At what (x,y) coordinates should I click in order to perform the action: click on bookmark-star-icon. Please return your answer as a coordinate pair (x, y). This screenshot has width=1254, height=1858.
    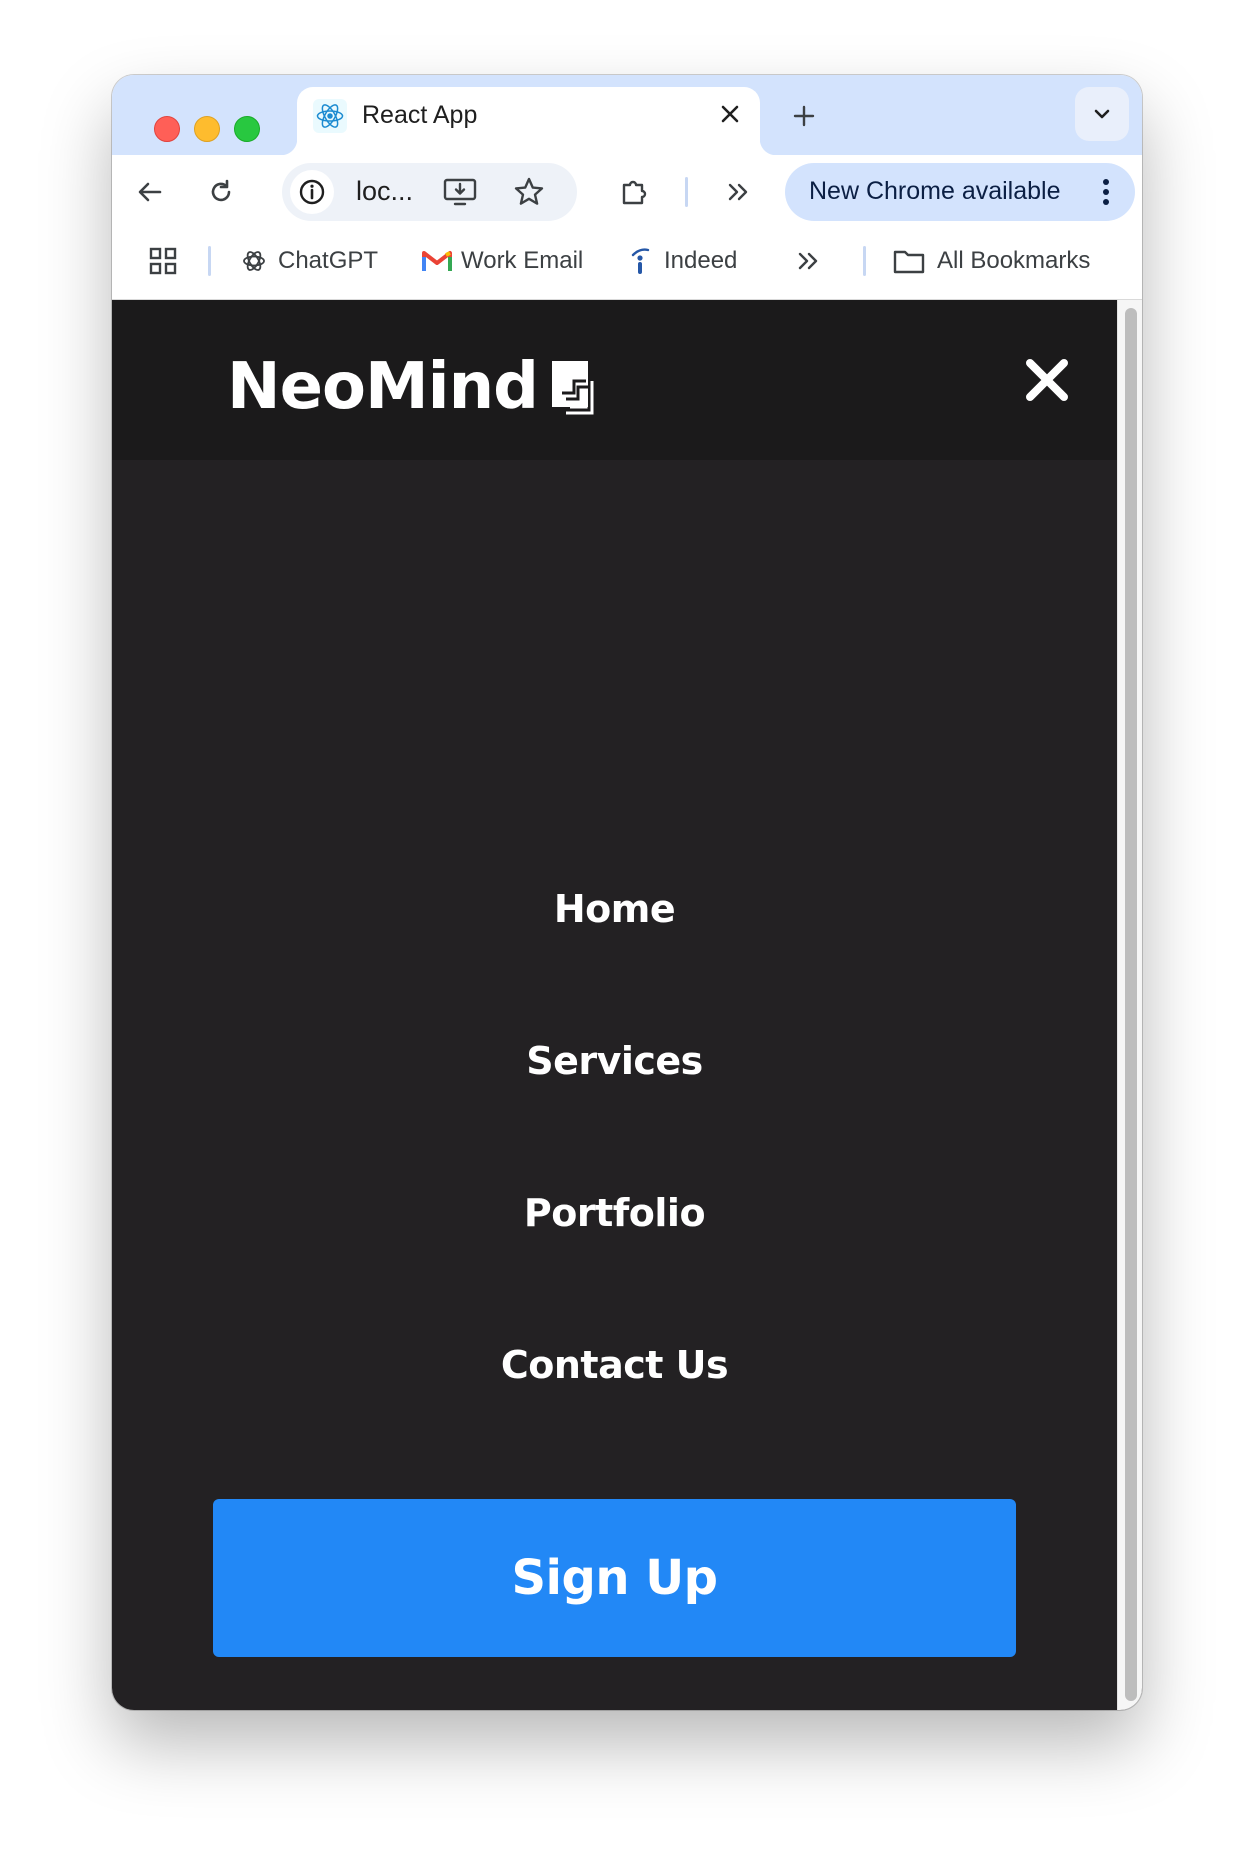
    Looking at the image, I should click on (529, 192).